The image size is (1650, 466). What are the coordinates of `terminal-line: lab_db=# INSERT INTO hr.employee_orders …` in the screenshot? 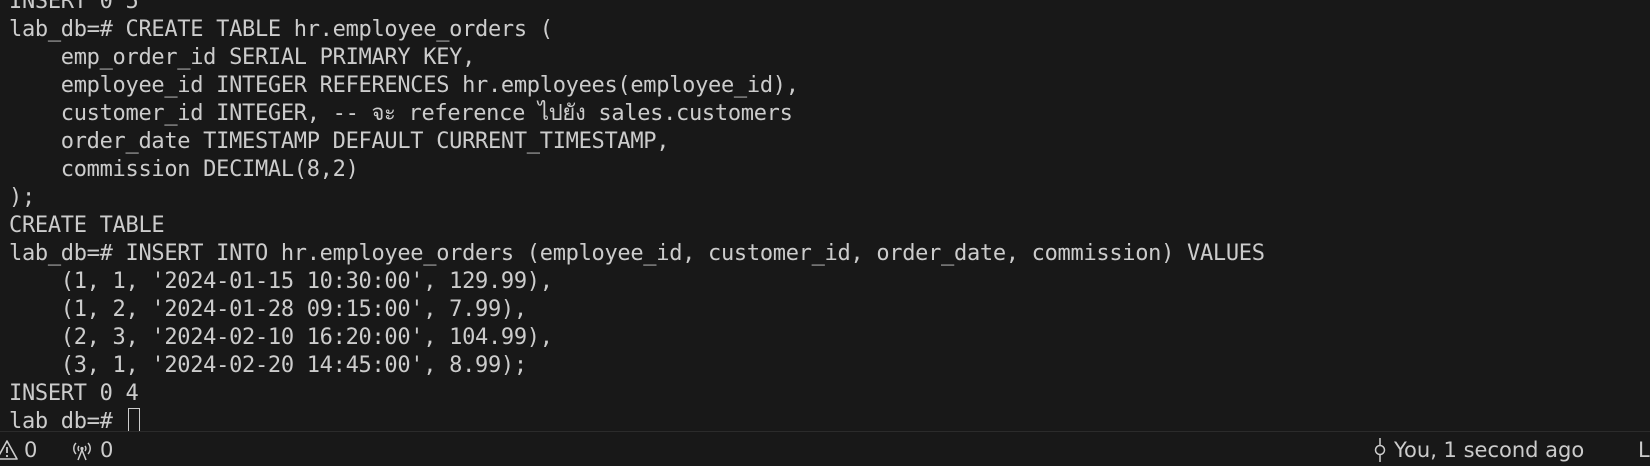 It's located at (637, 253).